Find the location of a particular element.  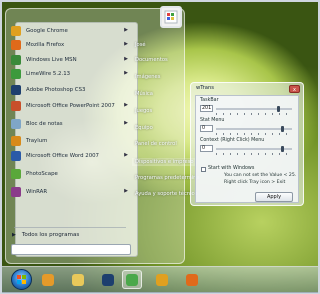

program-item: WinRAR ▶ is located at coordinates (71, 192).